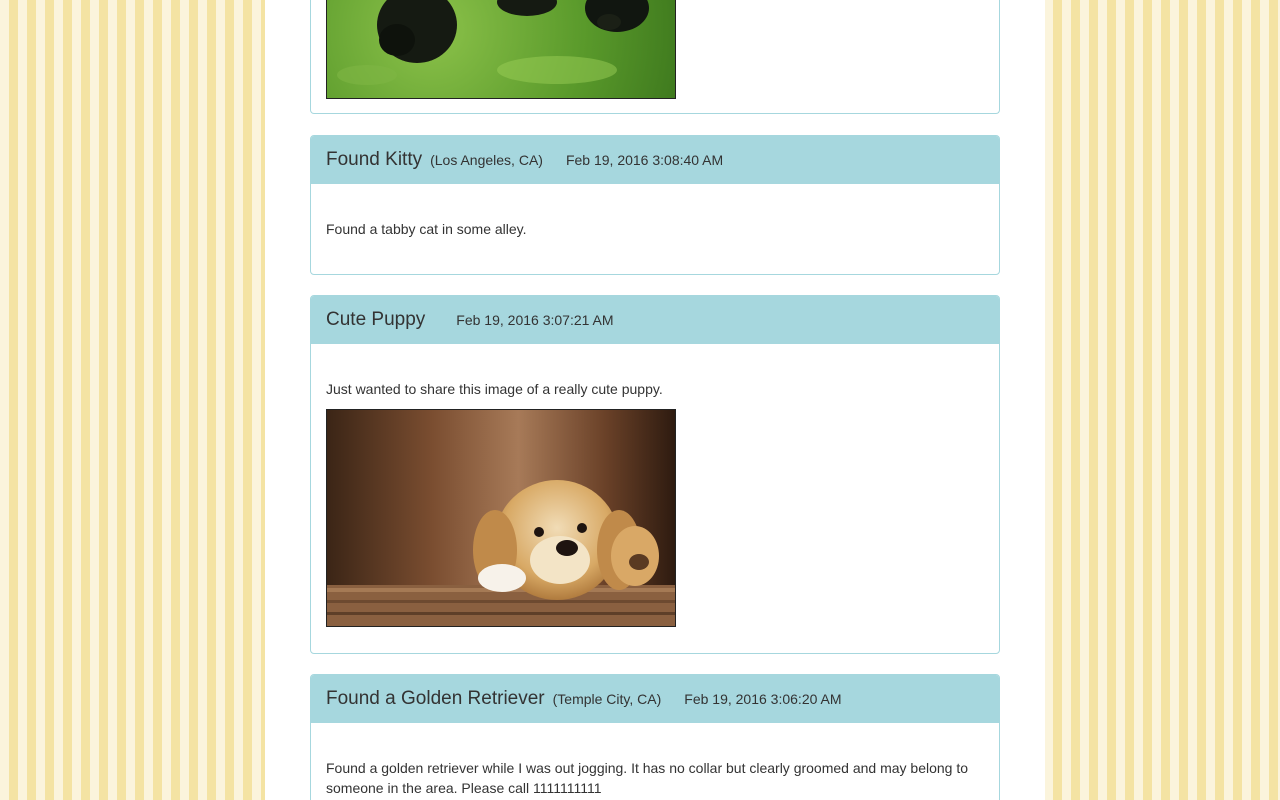 The height and width of the screenshot is (800, 1280). Describe the element at coordinates (486, 160) in the screenshot. I see `post-location: (Los Angeles, CA)` at that location.